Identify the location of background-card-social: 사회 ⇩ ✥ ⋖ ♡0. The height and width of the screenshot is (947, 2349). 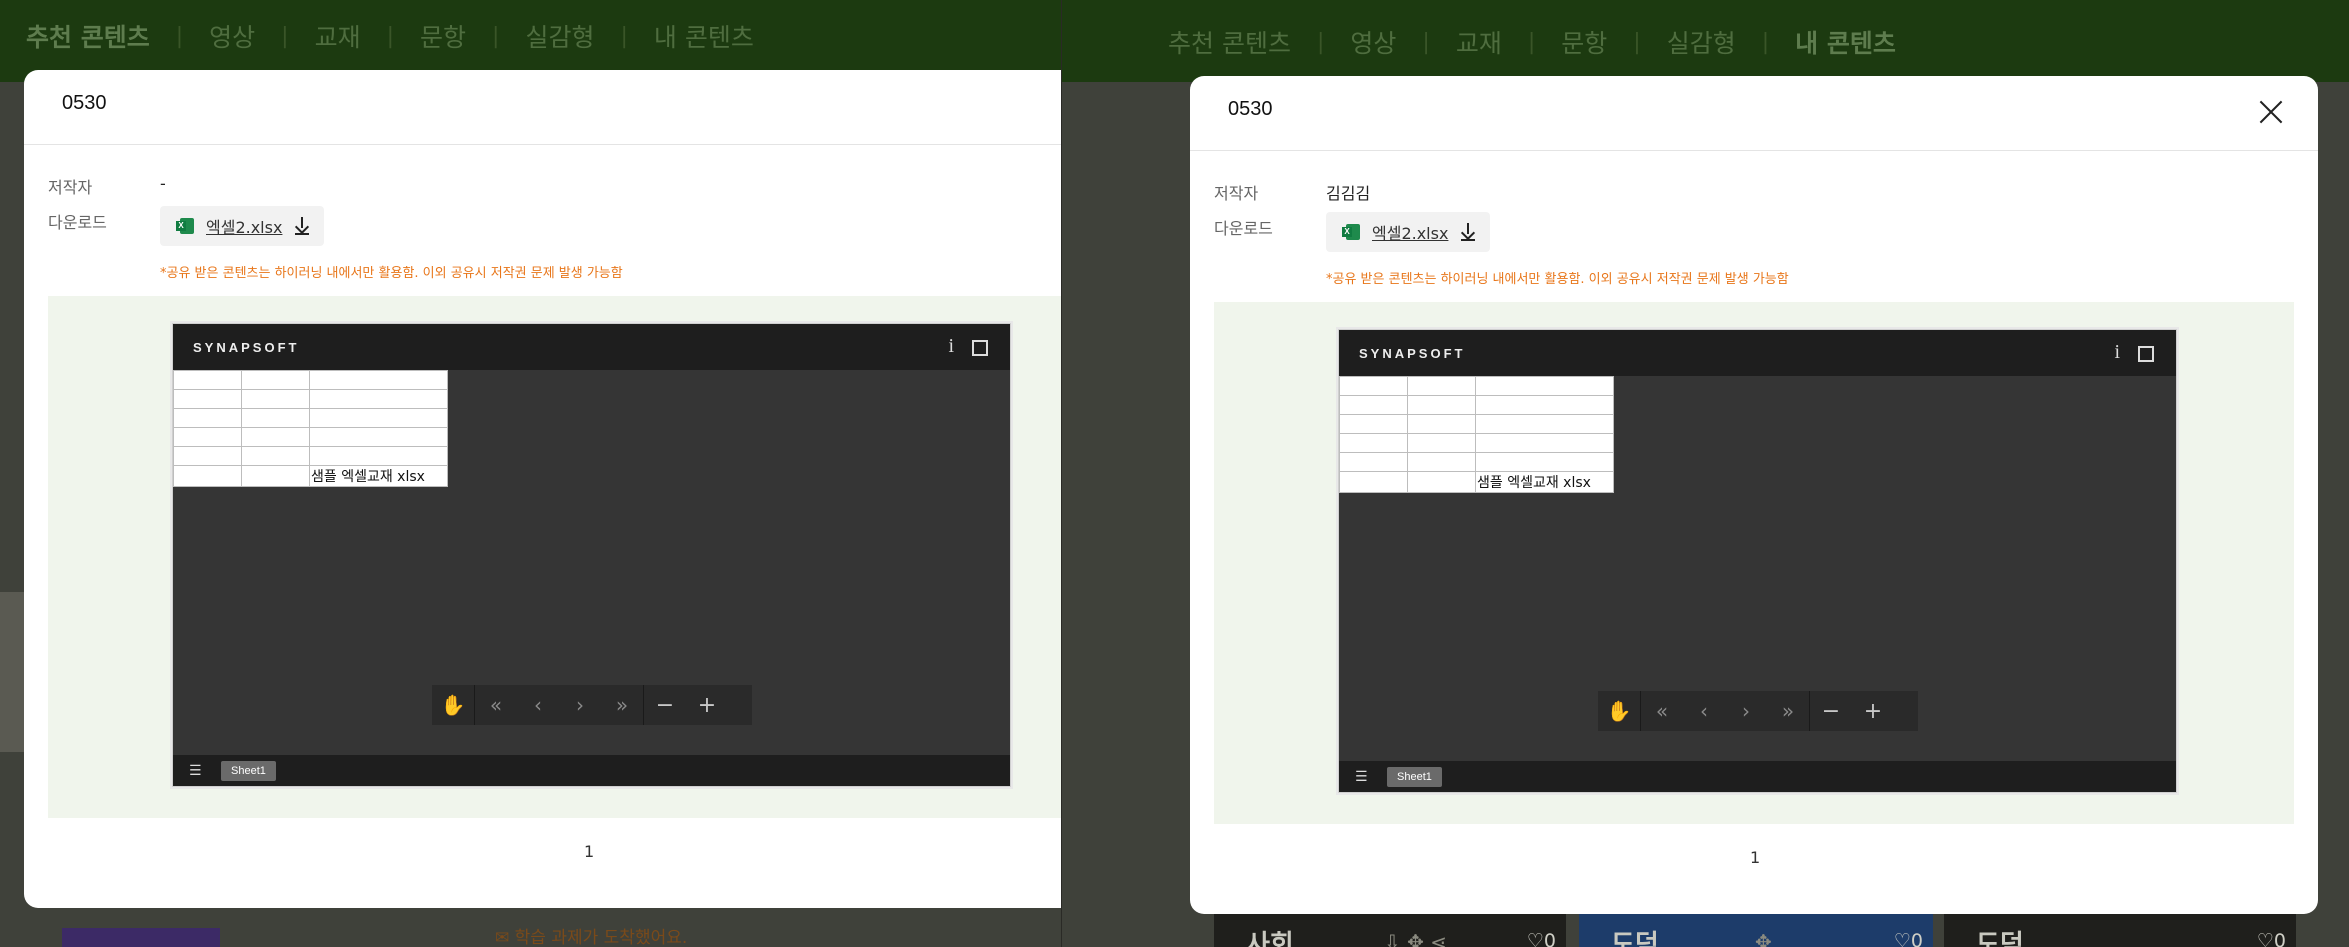
(1390, 929).